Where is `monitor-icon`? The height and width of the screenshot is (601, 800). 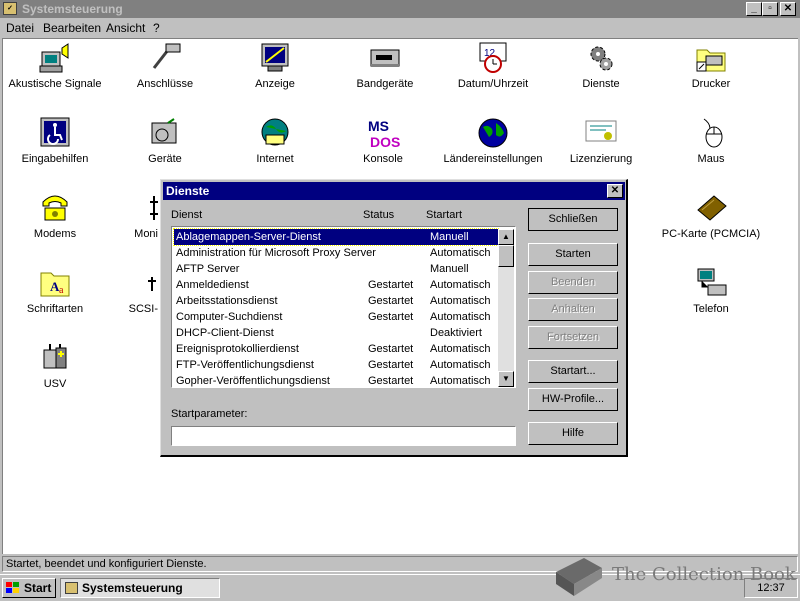 monitor-icon is located at coordinates (144, 208).